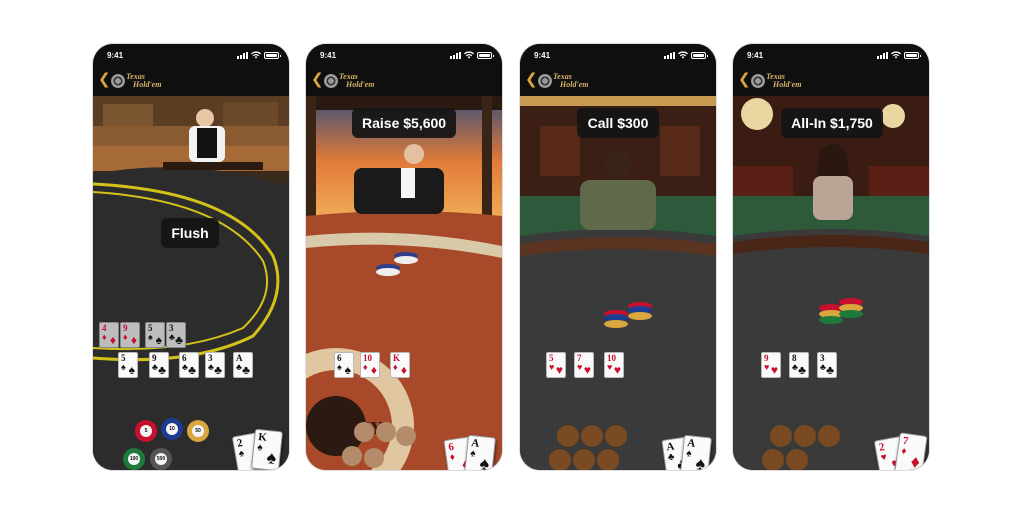 The image size is (1024, 512). What do you see at coordinates (404, 123) in the screenshot?
I see `action-bubble: Raise $5,600` at bounding box center [404, 123].